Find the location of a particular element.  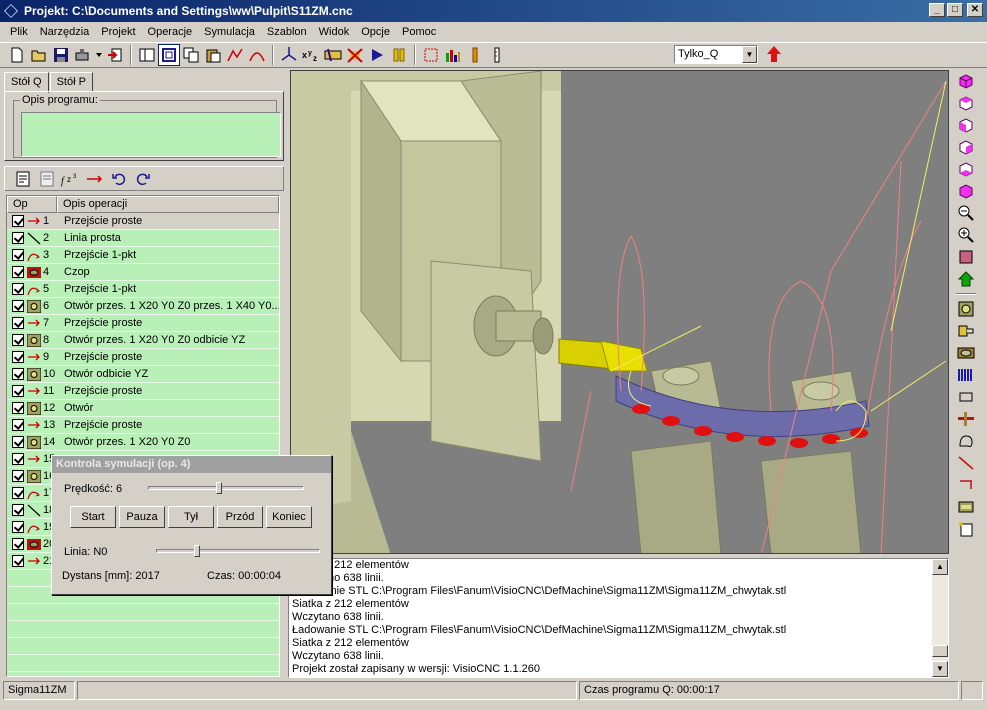

insert-drill-icon is located at coordinates (966, 331).